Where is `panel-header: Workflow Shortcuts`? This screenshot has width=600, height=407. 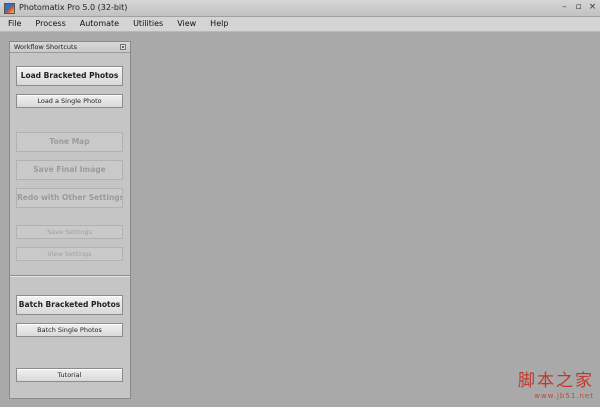 panel-header: Workflow Shortcuts is located at coordinates (70, 47).